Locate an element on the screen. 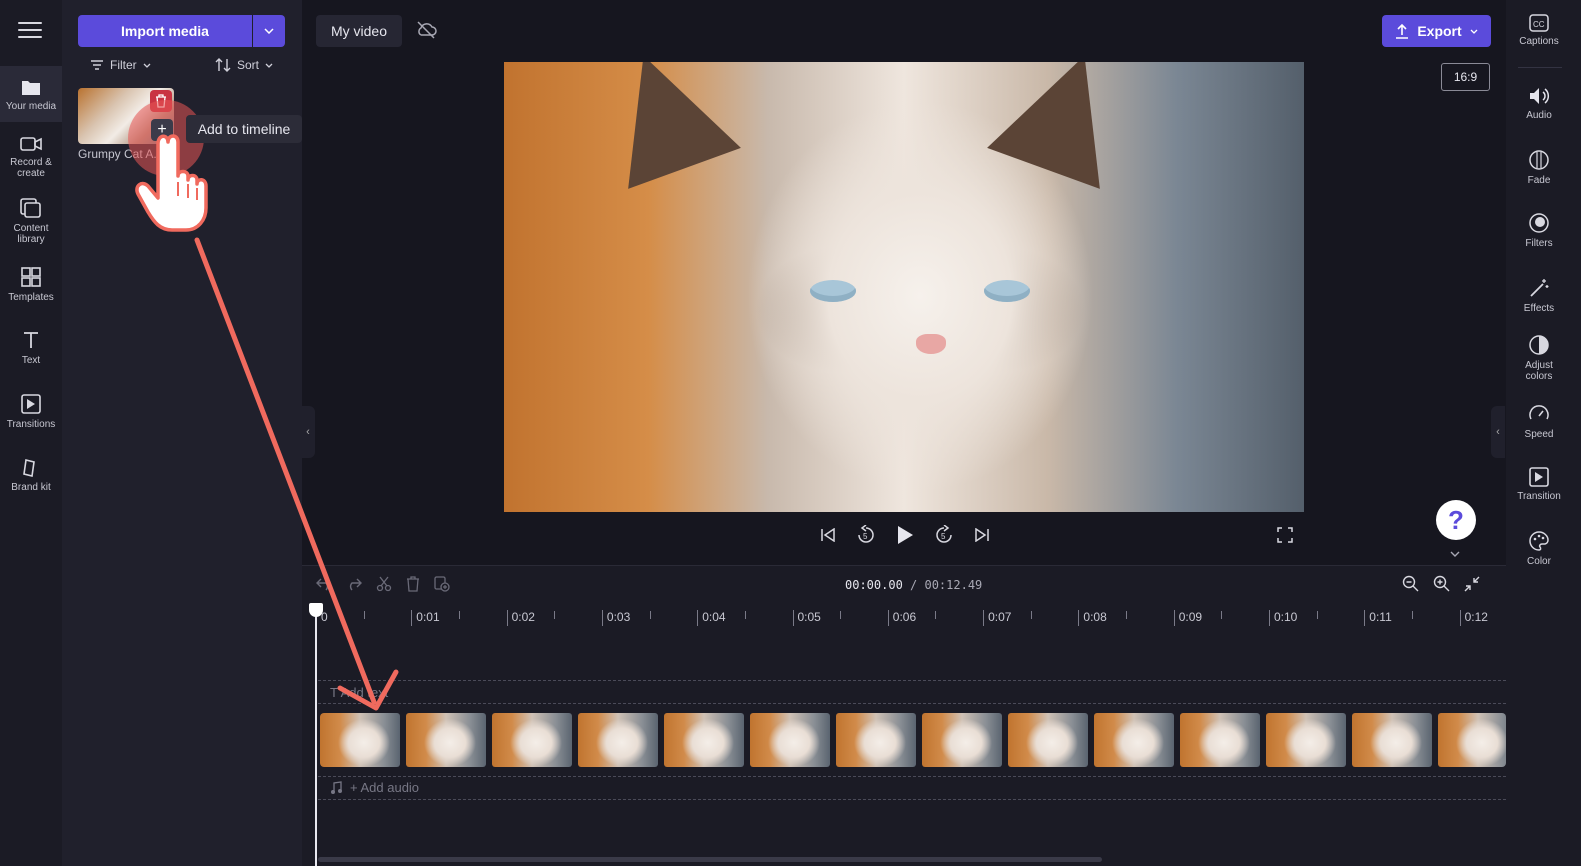 This screenshot has width=1581, height=866. fullscreen-icon is located at coordinates (1285, 537).